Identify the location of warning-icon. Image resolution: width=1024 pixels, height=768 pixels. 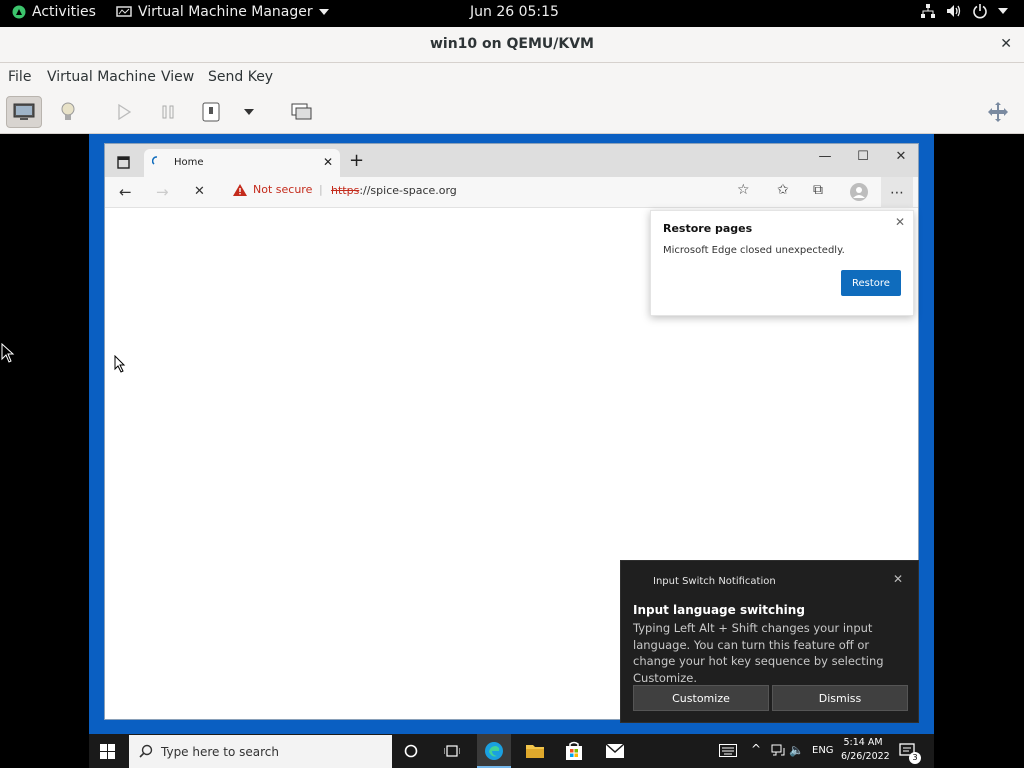
(240, 189).